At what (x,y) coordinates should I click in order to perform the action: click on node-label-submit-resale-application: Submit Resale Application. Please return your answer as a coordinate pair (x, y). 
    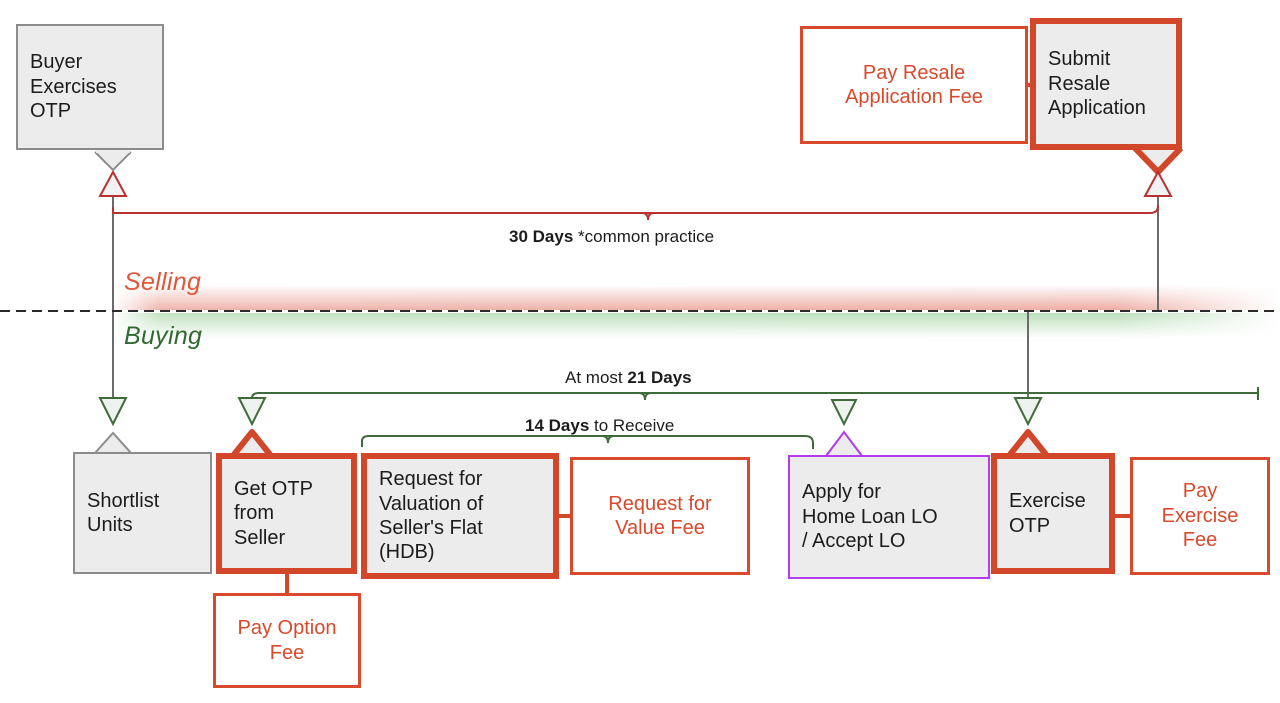
    Looking at the image, I should click on (1097, 84).